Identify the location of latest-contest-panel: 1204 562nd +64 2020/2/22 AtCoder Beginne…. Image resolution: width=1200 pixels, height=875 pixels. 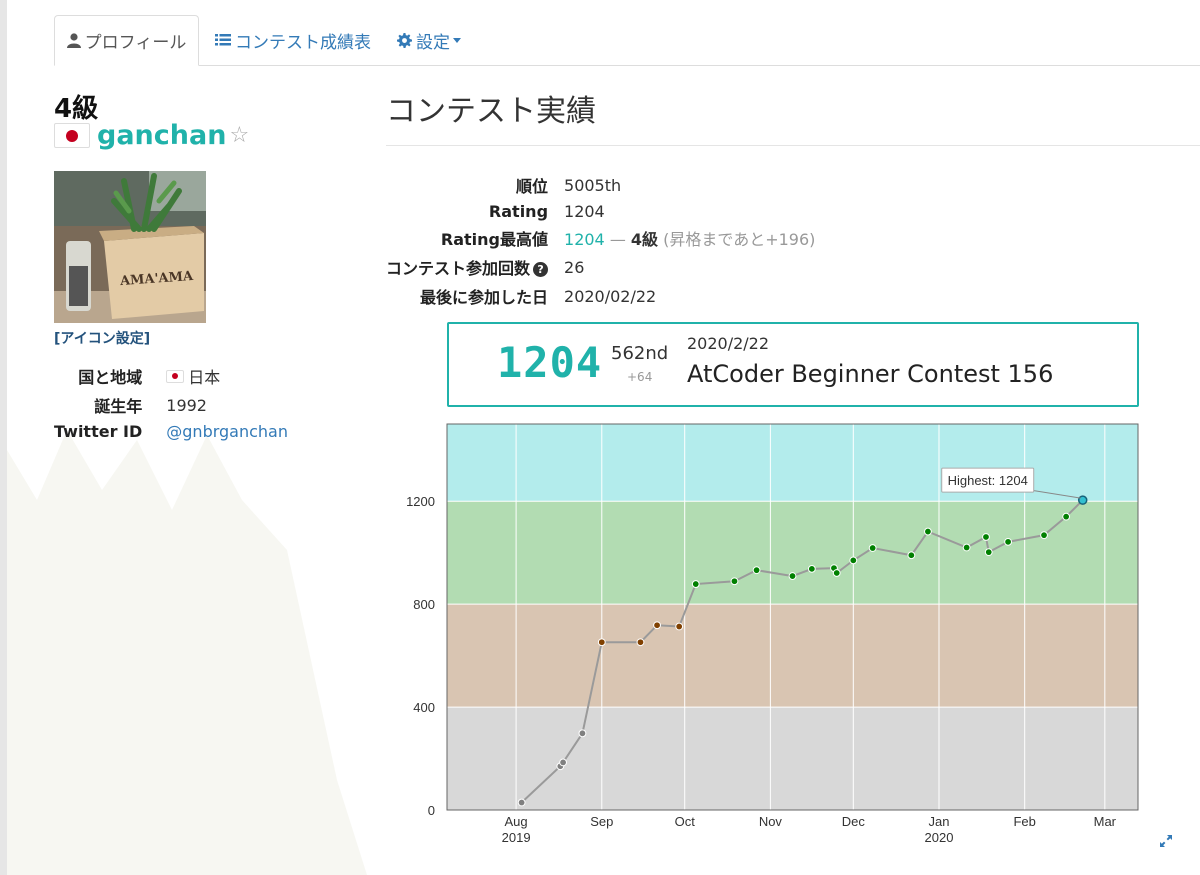
(793, 364).